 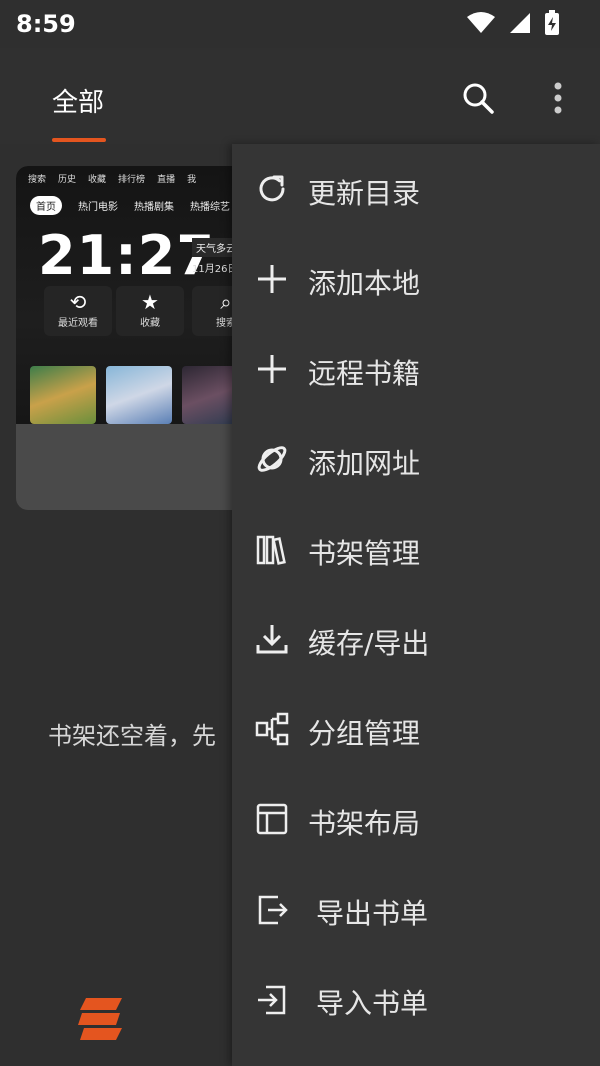 I want to click on menu-item-group-manage: 分组管理, so click(x=416, y=729).